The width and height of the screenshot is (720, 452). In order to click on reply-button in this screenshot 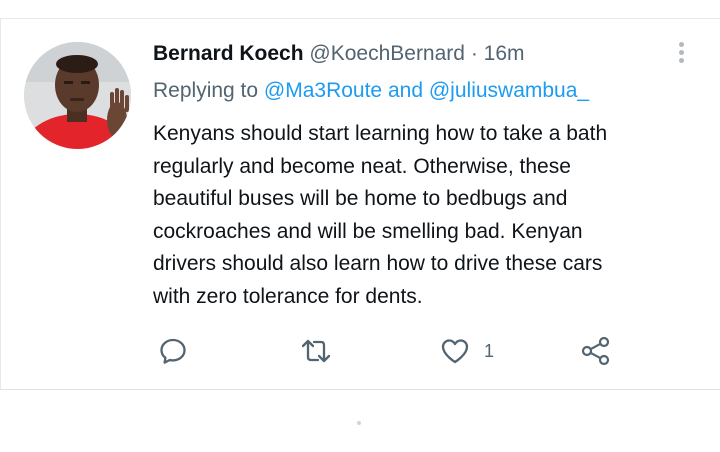, I will do `click(173, 351)`.